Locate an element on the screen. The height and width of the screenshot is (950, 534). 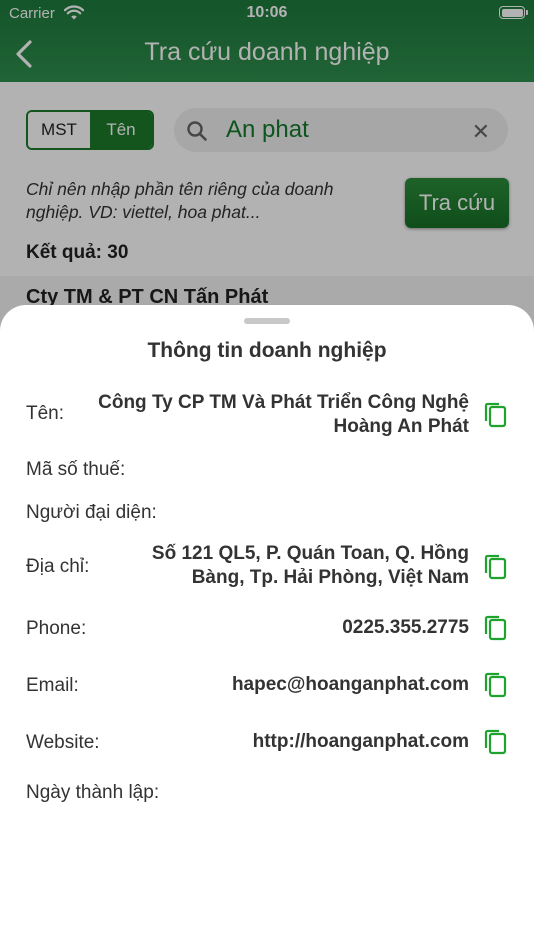
phone-label: Phone: is located at coordinates (56, 628).